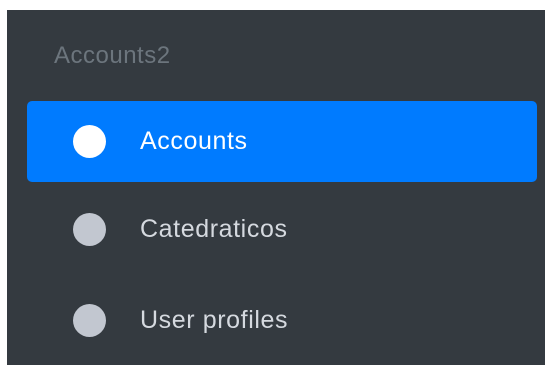 The height and width of the screenshot is (374, 545). Describe the element at coordinates (214, 229) in the screenshot. I see `sidebar-item-label: Catedraticos` at that location.